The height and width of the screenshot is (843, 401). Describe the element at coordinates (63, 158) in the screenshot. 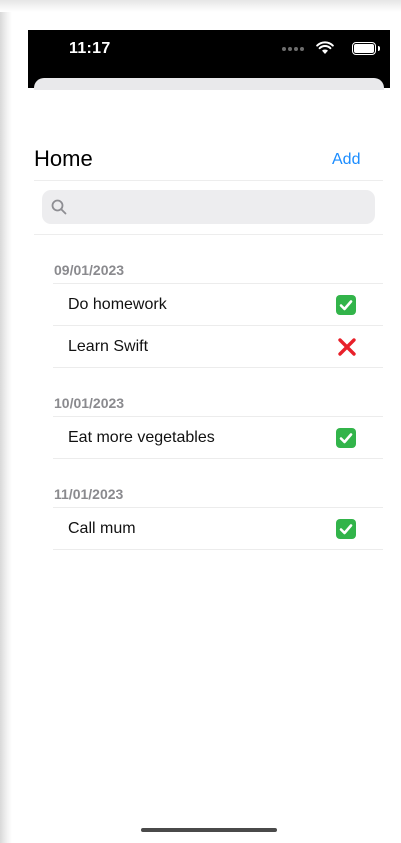

I see `page-title: Home` at that location.